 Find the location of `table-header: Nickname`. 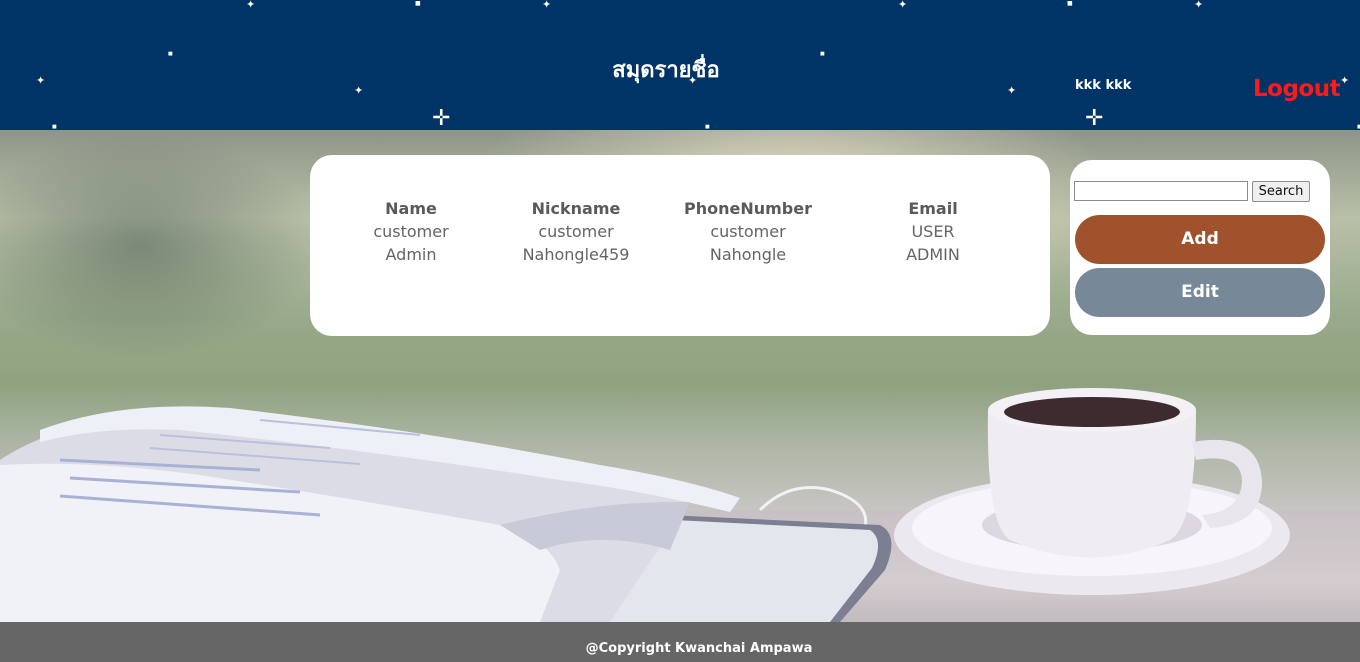

table-header: Nickname is located at coordinates (576, 208).